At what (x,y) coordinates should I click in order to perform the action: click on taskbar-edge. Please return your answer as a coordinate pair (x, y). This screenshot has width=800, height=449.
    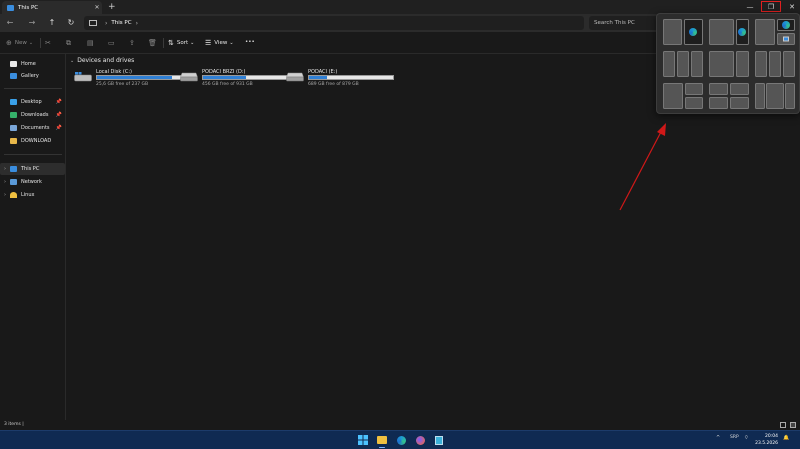
    Looking at the image, I should click on (401, 440).